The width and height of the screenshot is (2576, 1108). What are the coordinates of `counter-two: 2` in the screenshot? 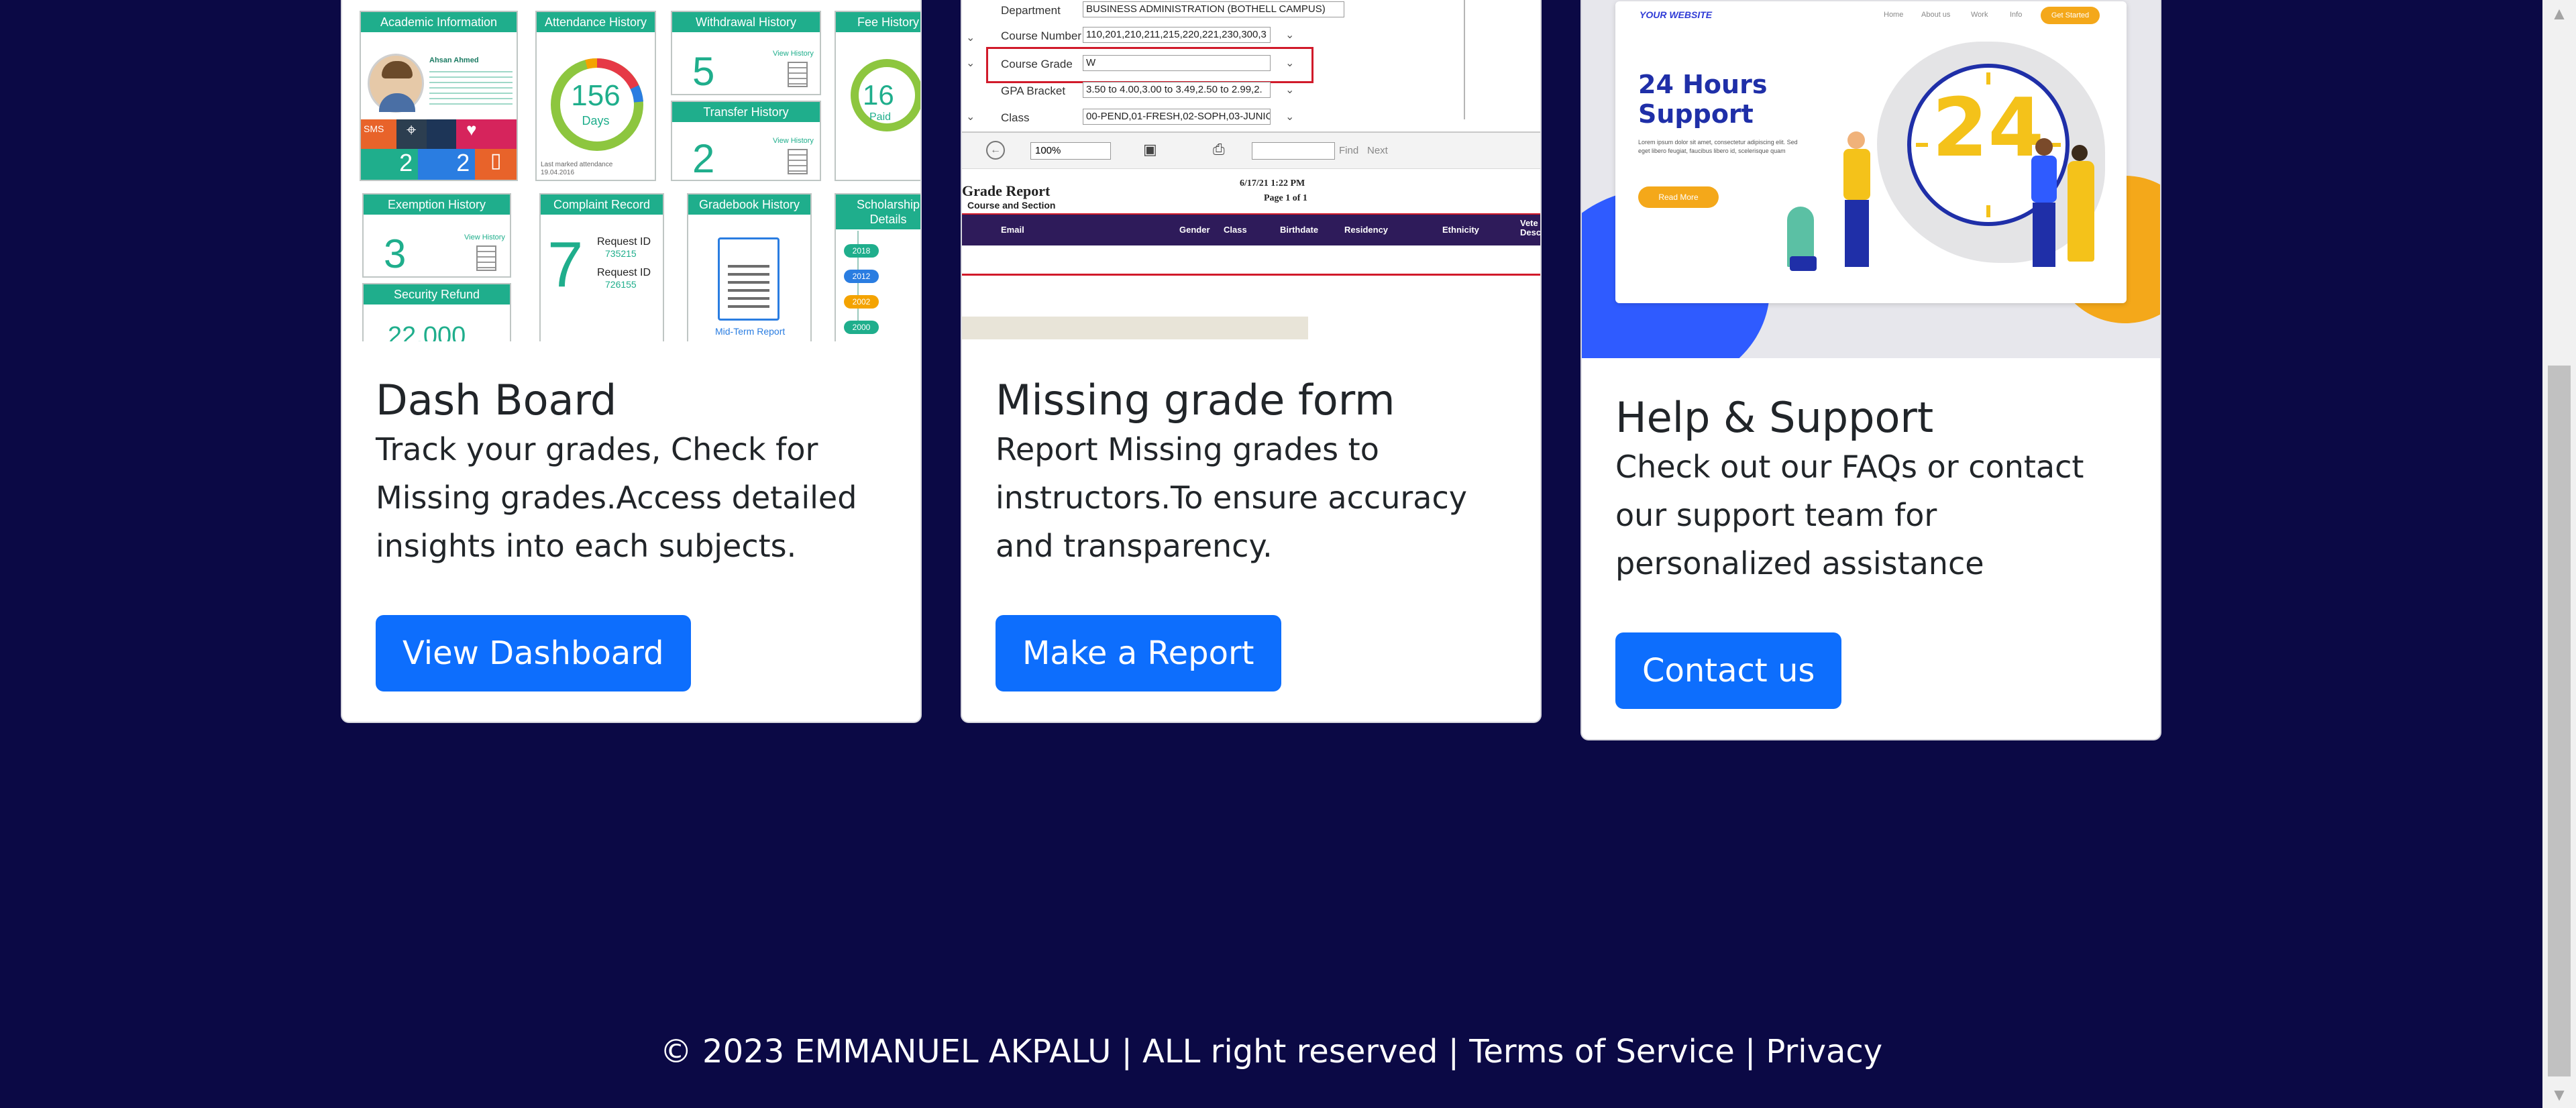 It's located at (447, 164).